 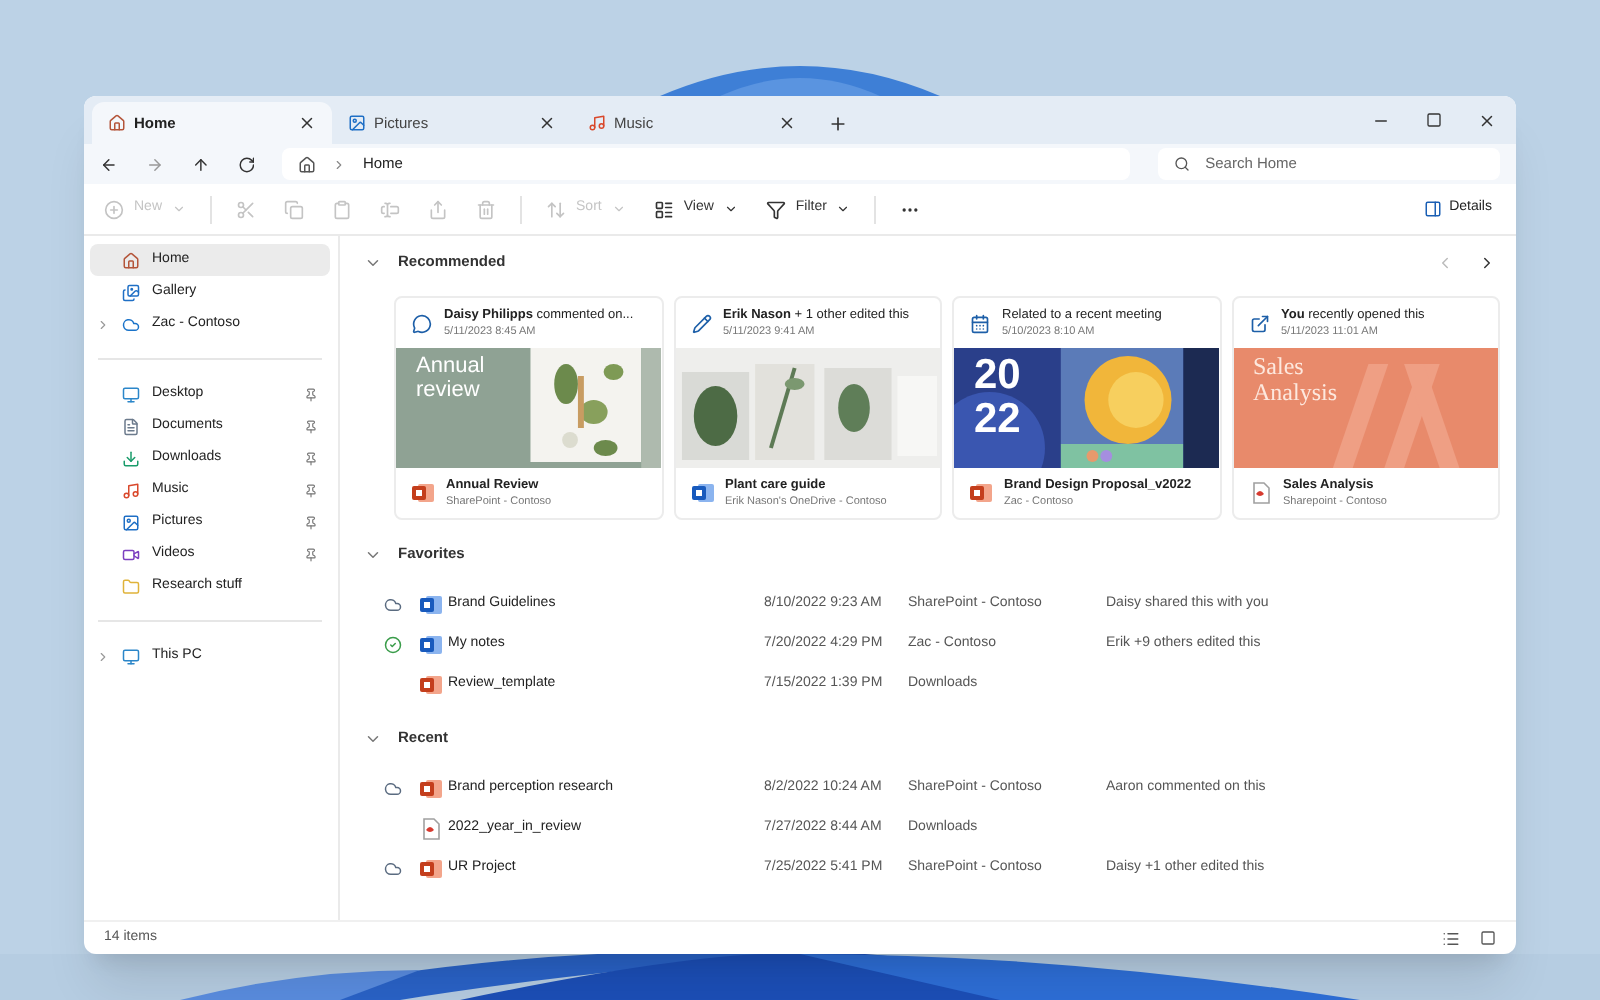 I want to click on maximize-icon, so click(x=1434, y=120).